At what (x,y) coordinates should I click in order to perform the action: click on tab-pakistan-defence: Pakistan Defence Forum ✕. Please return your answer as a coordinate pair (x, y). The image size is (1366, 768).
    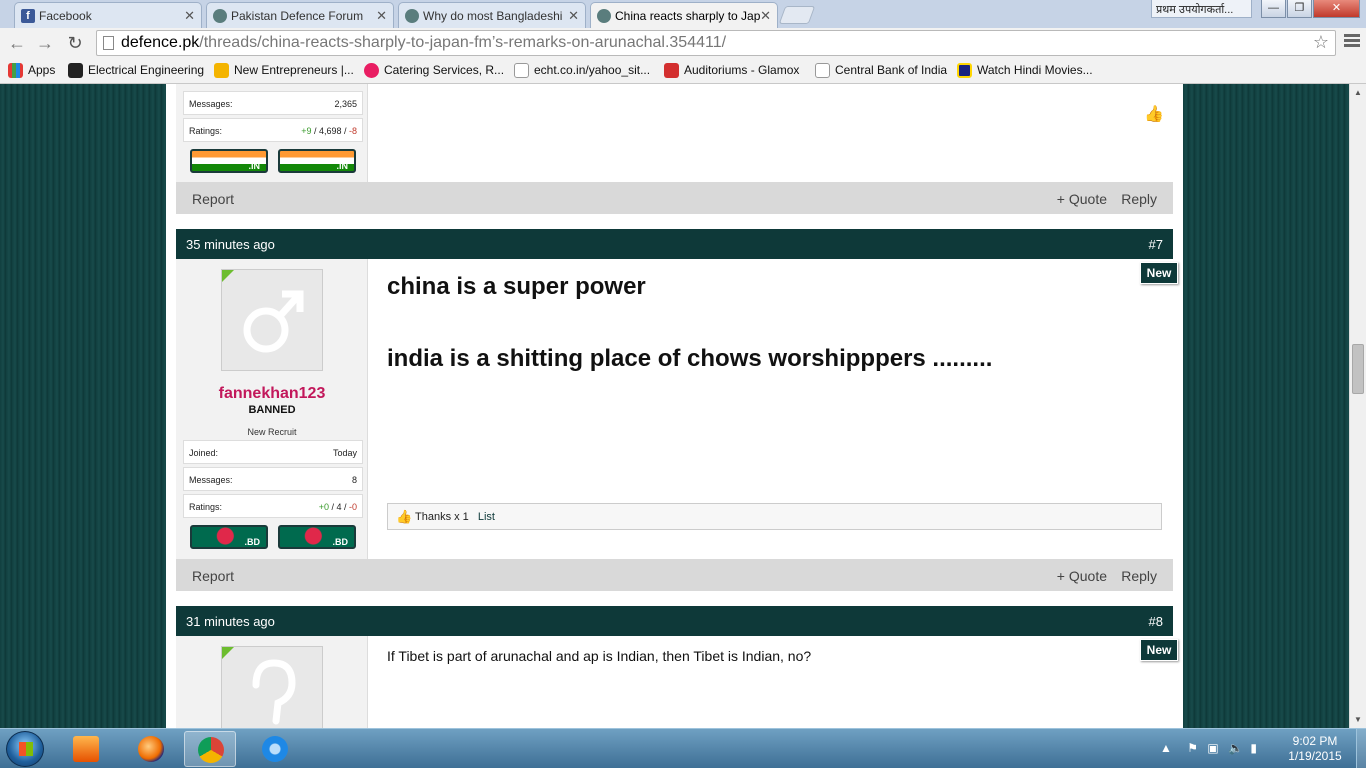
    Looking at the image, I should click on (300, 15).